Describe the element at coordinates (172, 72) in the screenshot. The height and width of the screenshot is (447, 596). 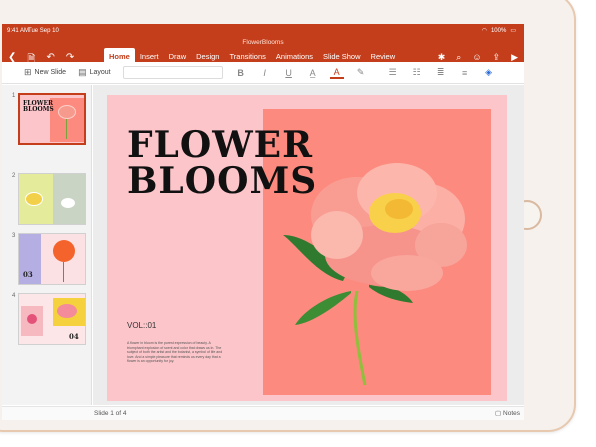
I see `font-name-field` at that location.